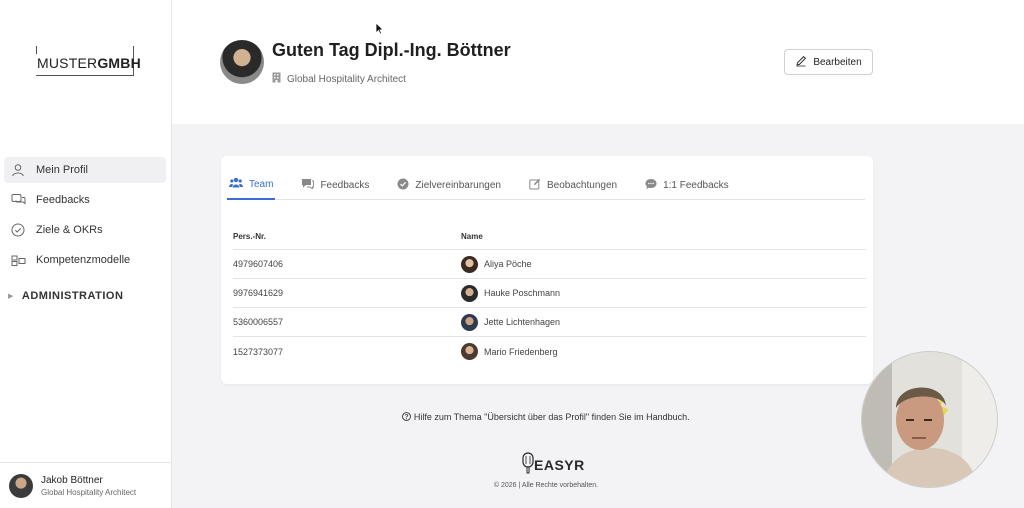 Image resolution: width=1024 pixels, height=508 pixels. Describe the element at coordinates (236, 184) in the screenshot. I see `team-icon` at that location.